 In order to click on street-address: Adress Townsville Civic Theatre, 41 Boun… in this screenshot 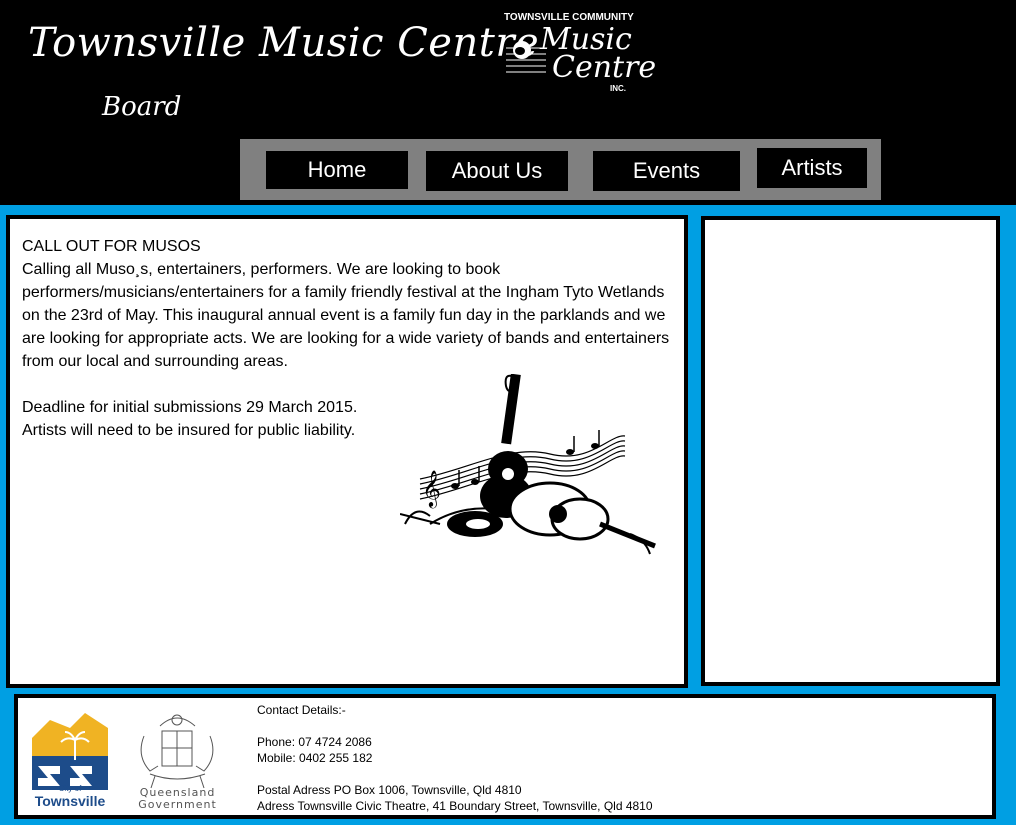, I will do `click(455, 806)`.